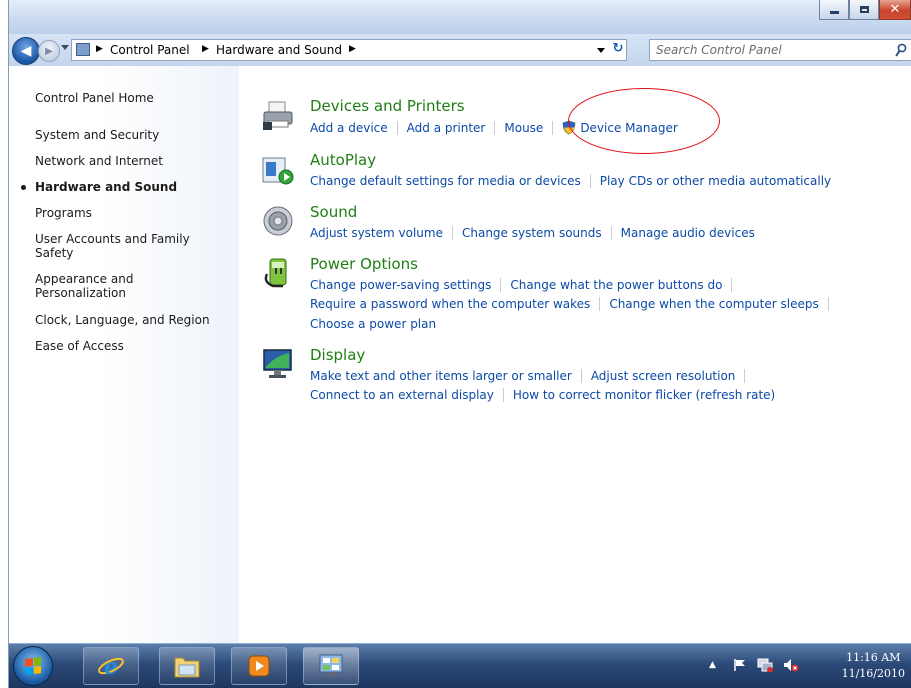 The image size is (911, 688). What do you see at coordinates (133, 135) in the screenshot?
I see `sidebar-item-system-and-security: System and Security` at bounding box center [133, 135].